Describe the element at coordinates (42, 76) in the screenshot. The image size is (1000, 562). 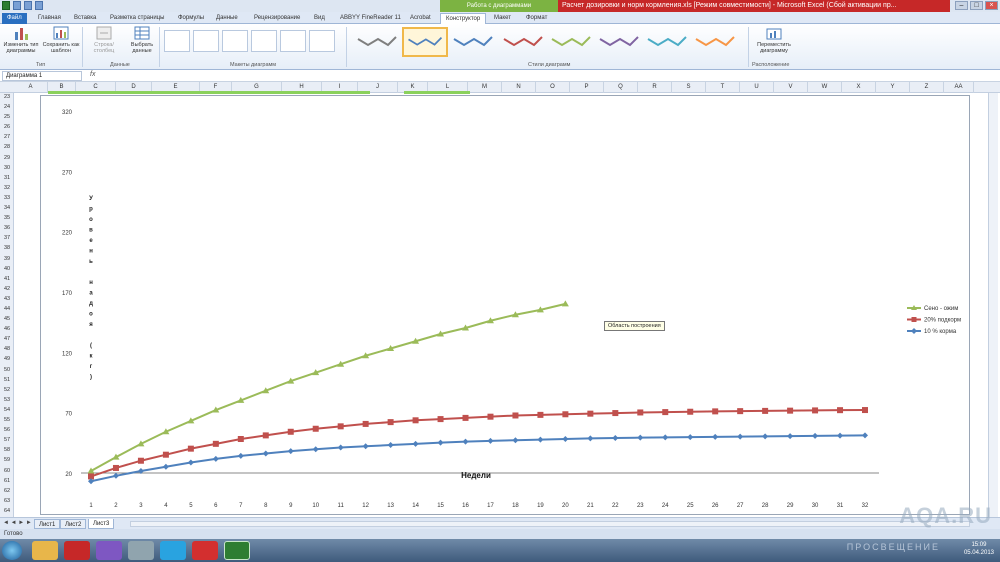
I see `name-box: Диаграмма 1` at that location.